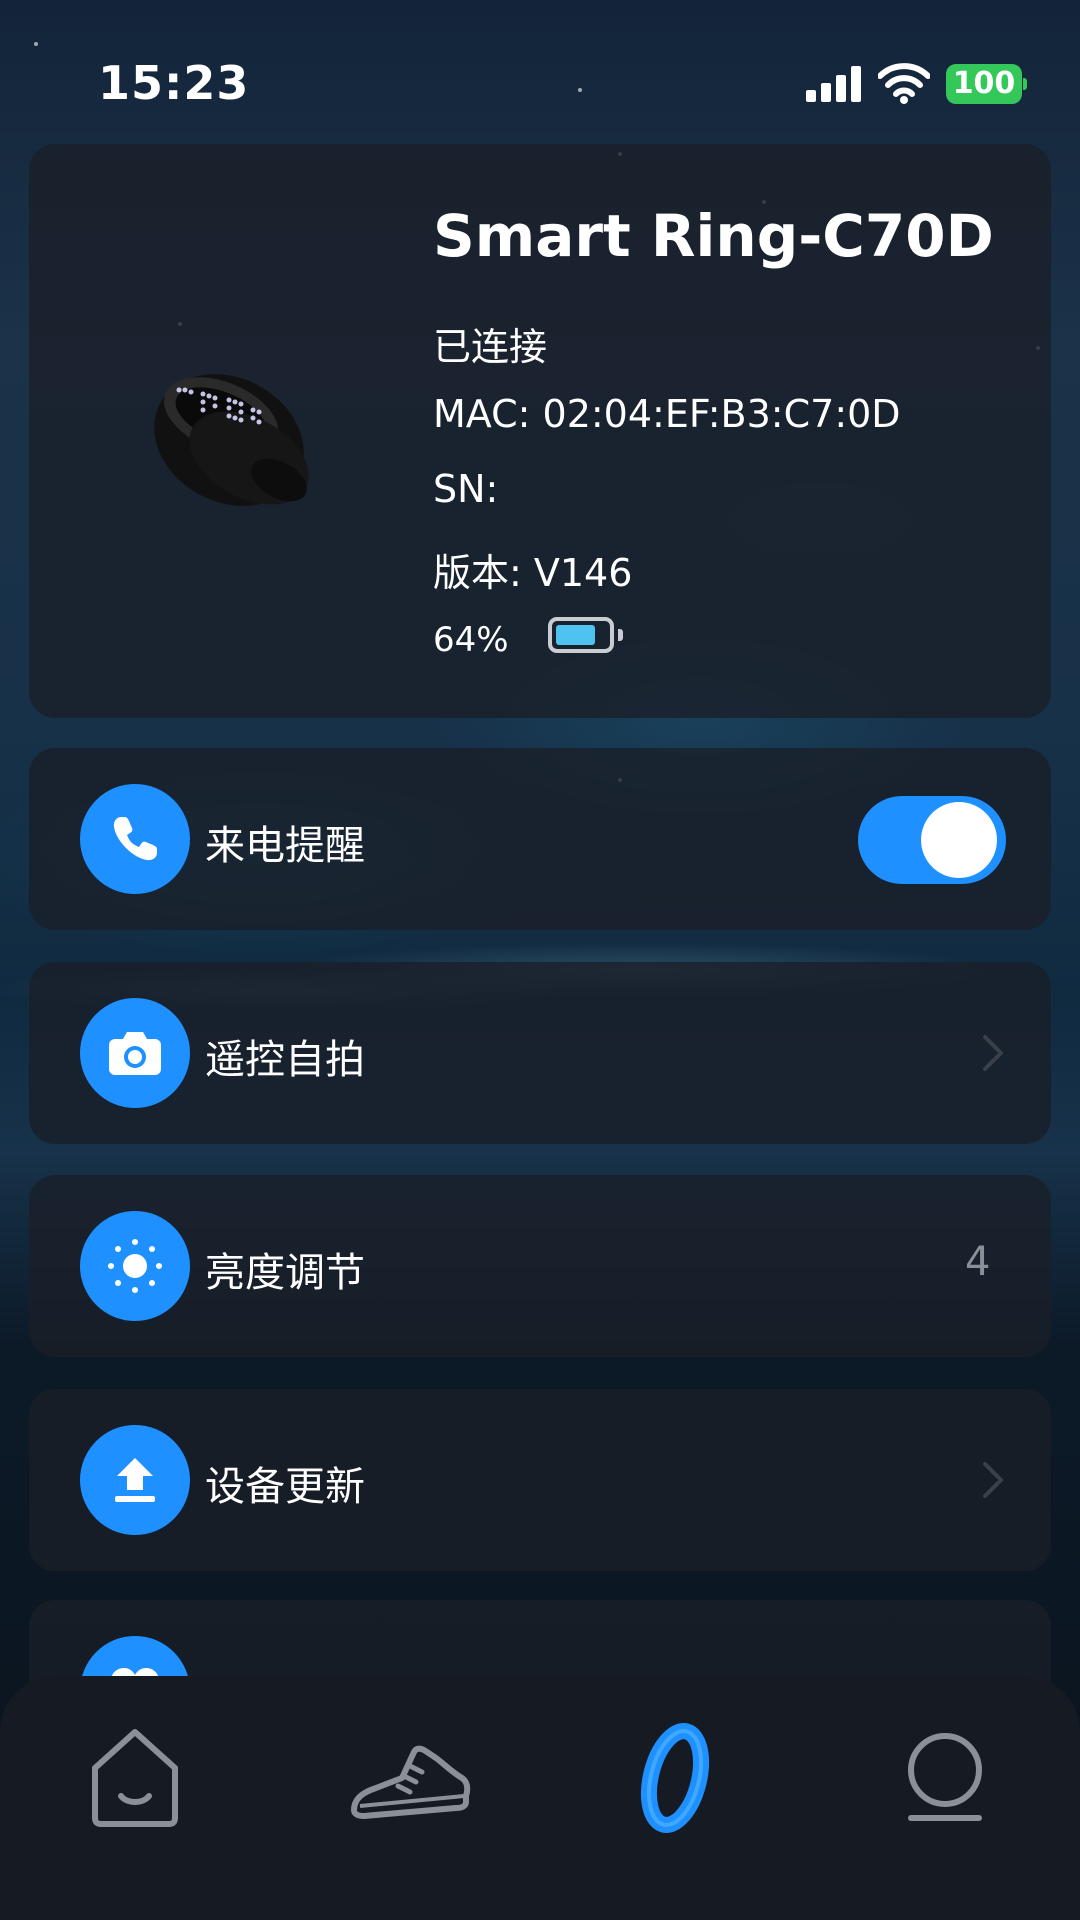  Describe the element at coordinates (285, 1060) in the screenshot. I see `remote-selfie-label: 遥控自拍` at that location.